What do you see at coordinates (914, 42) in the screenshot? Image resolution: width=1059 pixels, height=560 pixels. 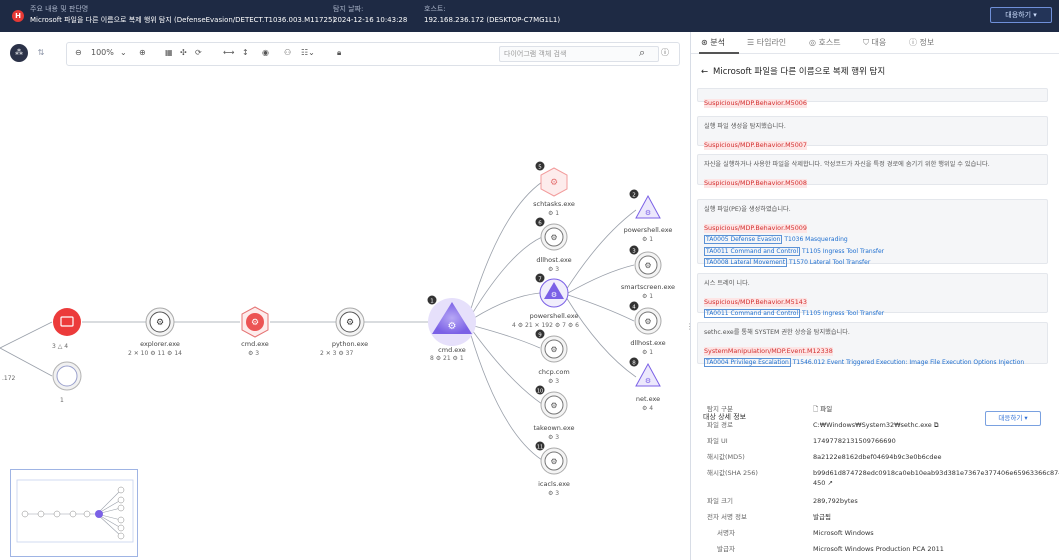 I see `info-icon: ⓘ` at bounding box center [914, 42].